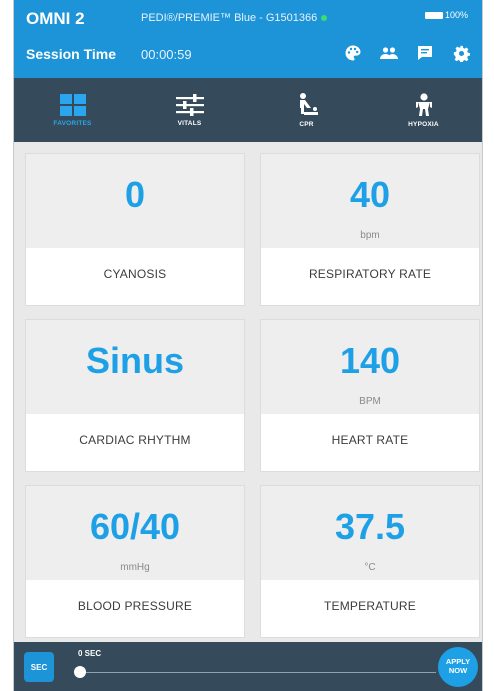  Describe the element at coordinates (370, 401) in the screenshot. I see `card-unit: BPM` at that location.